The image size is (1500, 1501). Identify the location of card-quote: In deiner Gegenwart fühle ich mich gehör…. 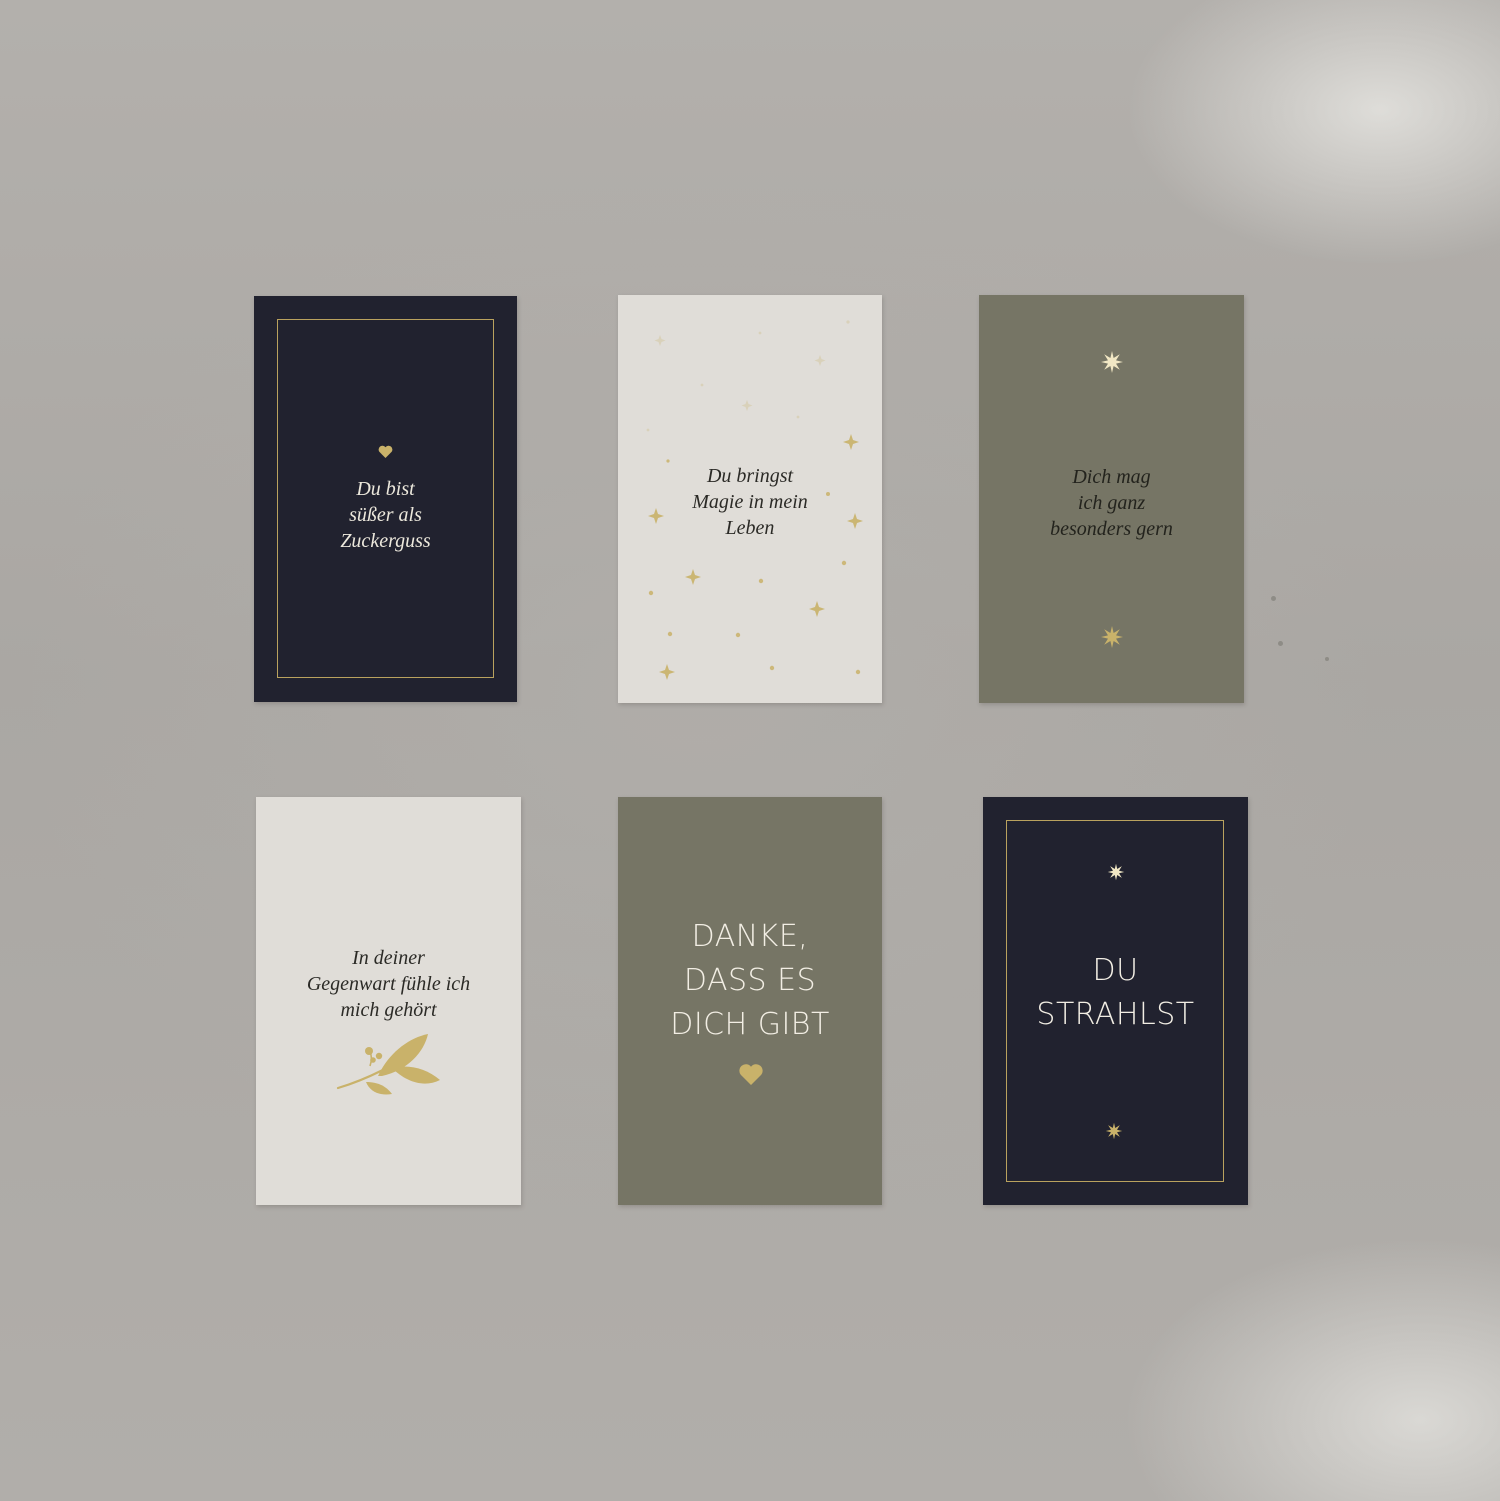
(388, 984).